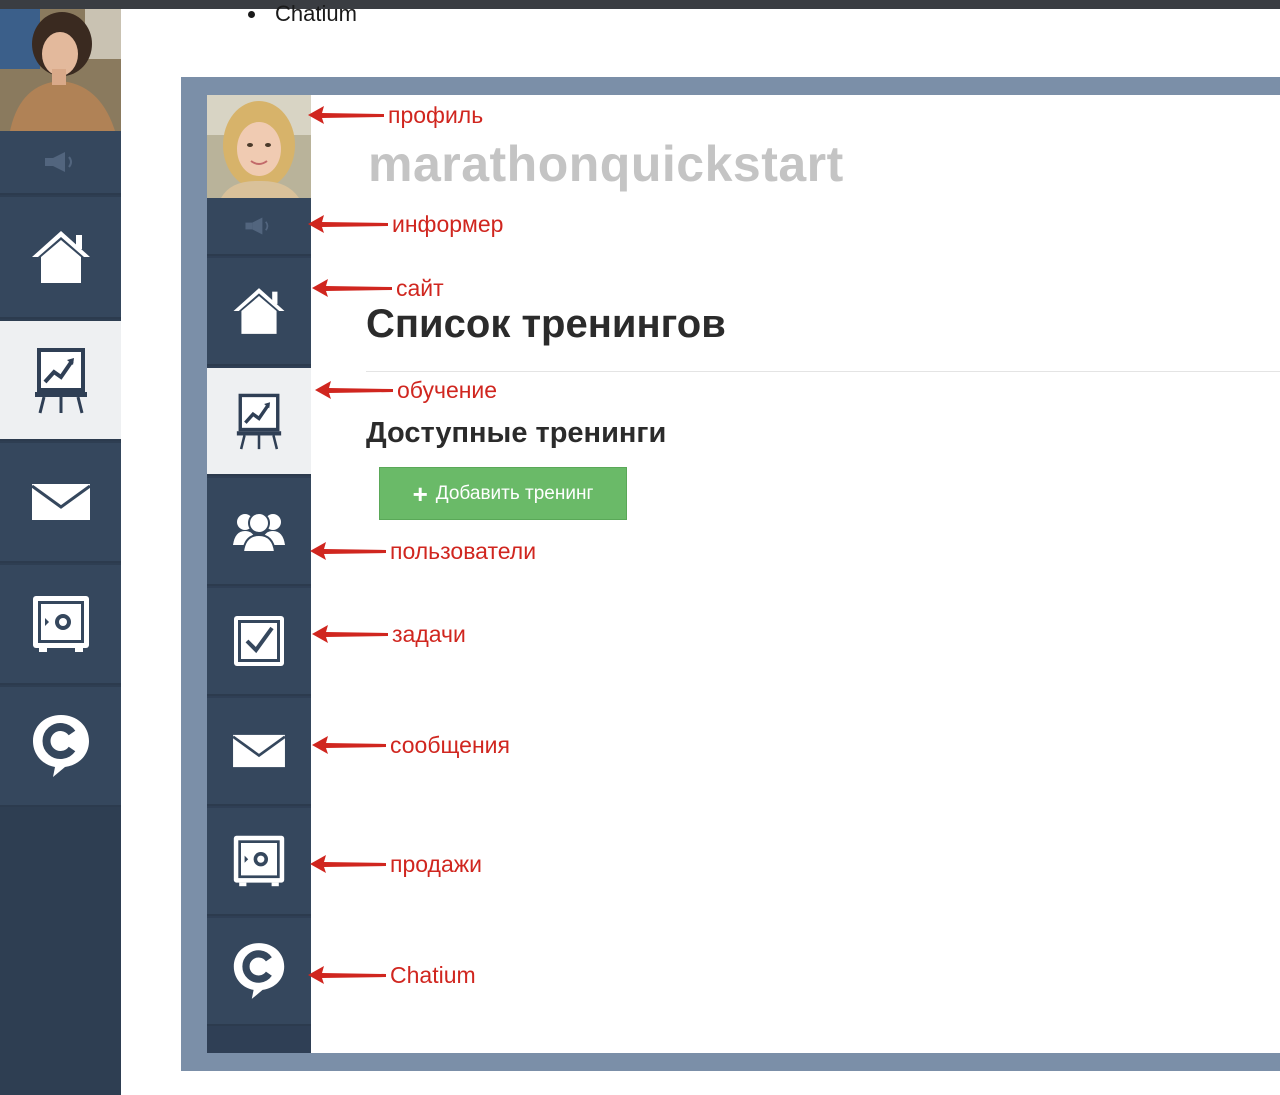  What do you see at coordinates (259, 146) in the screenshot?
I see `profile-avatar` at bounding box center [259, 146].